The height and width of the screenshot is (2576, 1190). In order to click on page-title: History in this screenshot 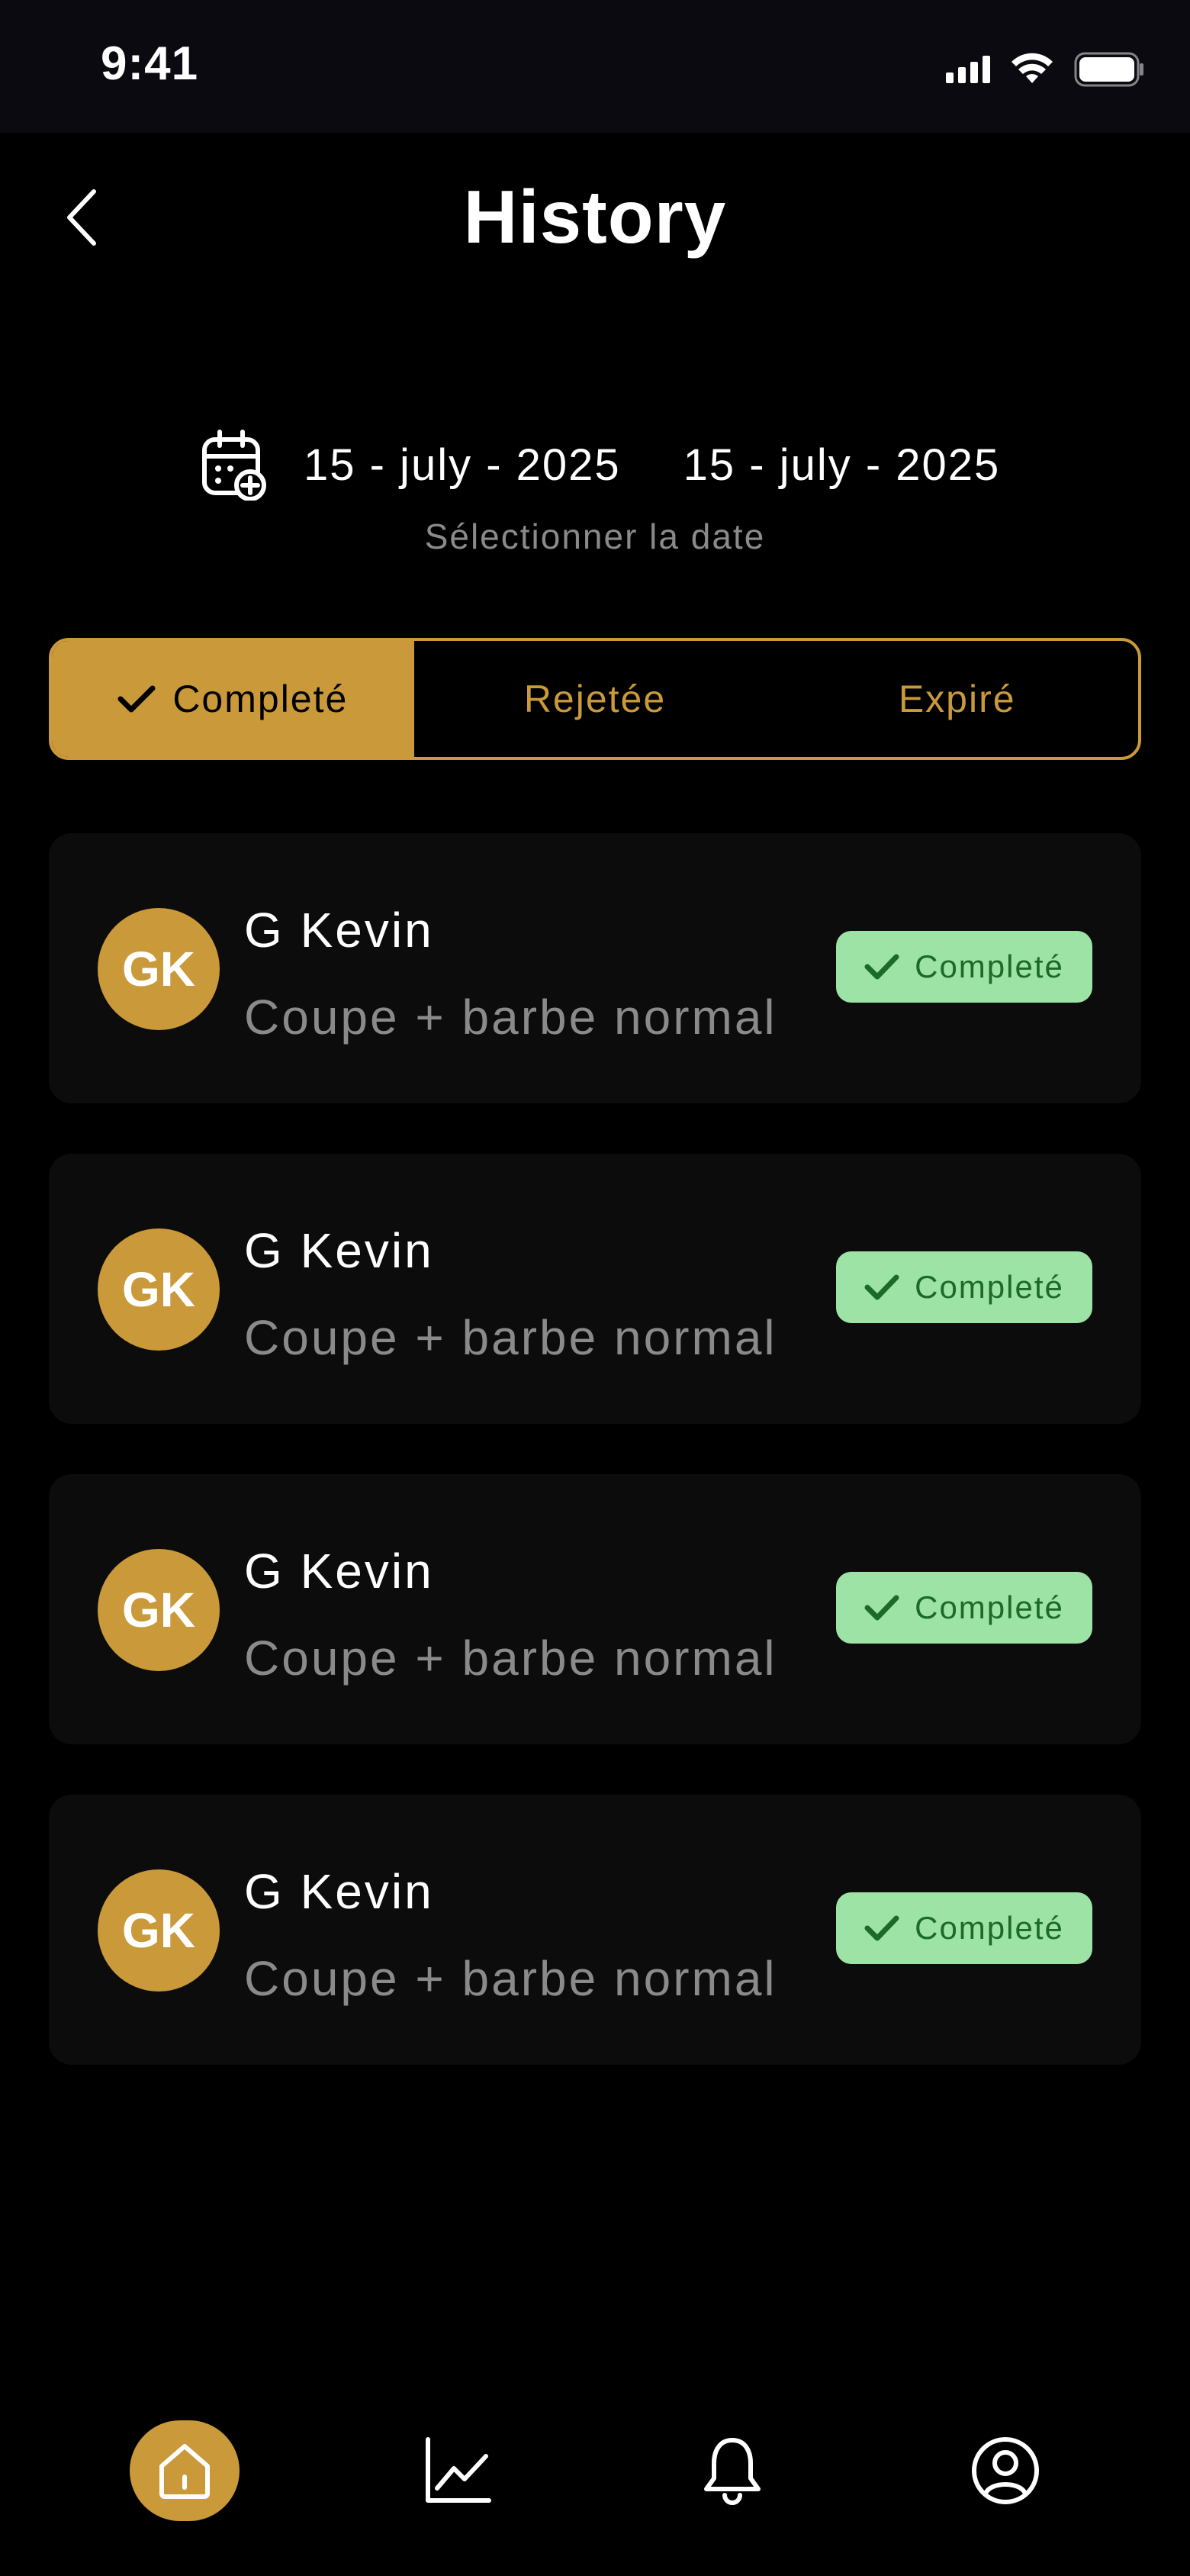, I will do `click(595, 217)`.